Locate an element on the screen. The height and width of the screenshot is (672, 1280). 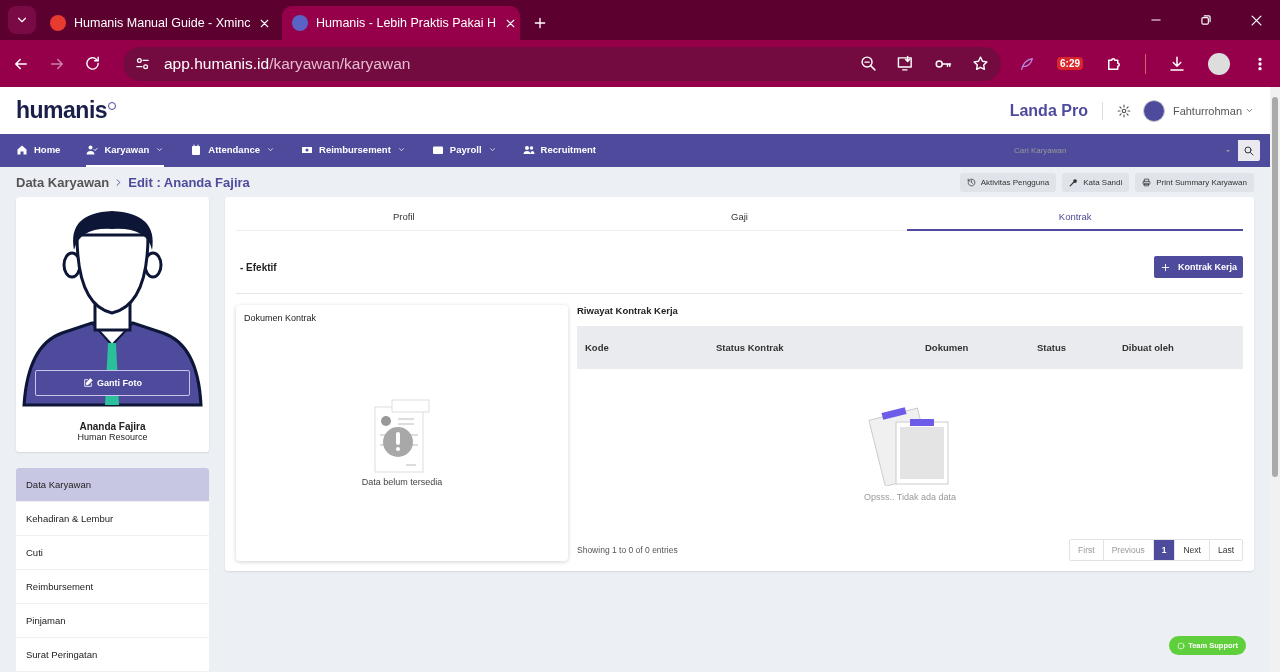
column-header: Status is located at coordinates (1052, 347).